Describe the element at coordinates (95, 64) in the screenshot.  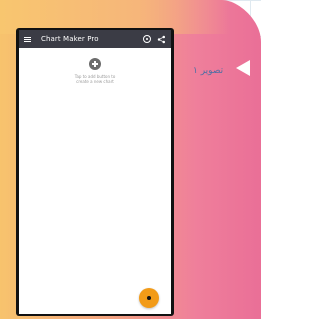
I see `add-circle-icon` at that location.